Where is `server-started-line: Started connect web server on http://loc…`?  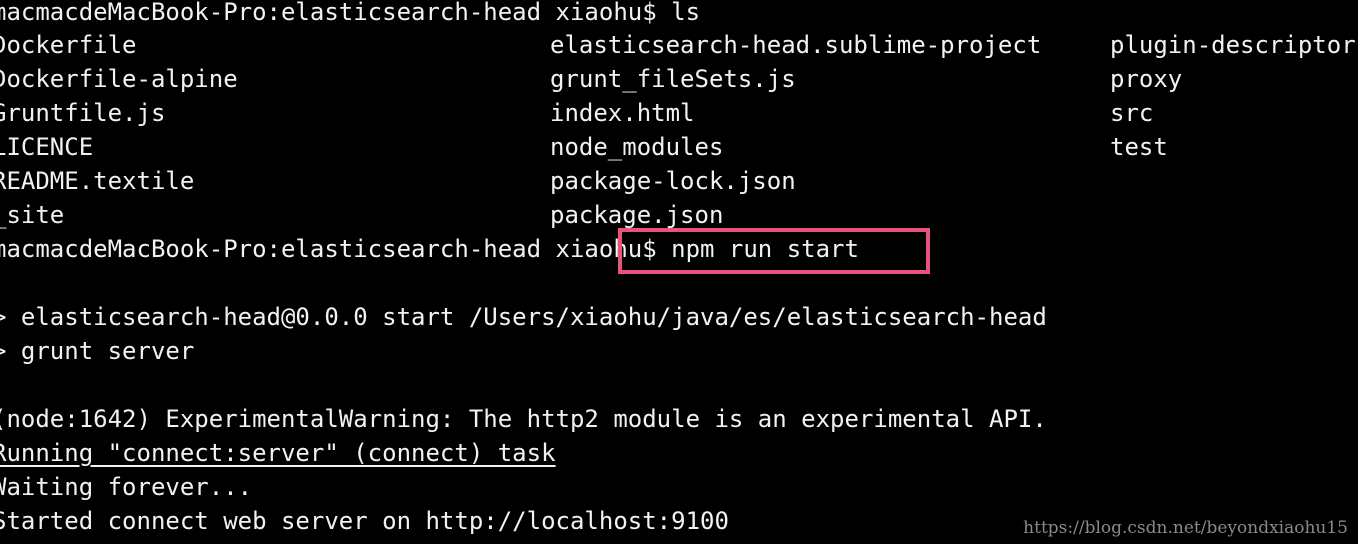 server-started-line: Started connect web server on http://loc… is located at coordinates (364, 521).